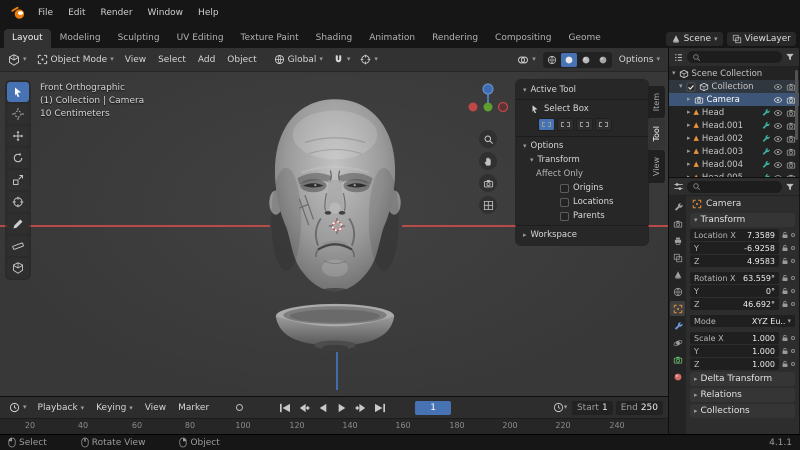  I want to click on outliner-editor-icon, so click(678, 57).